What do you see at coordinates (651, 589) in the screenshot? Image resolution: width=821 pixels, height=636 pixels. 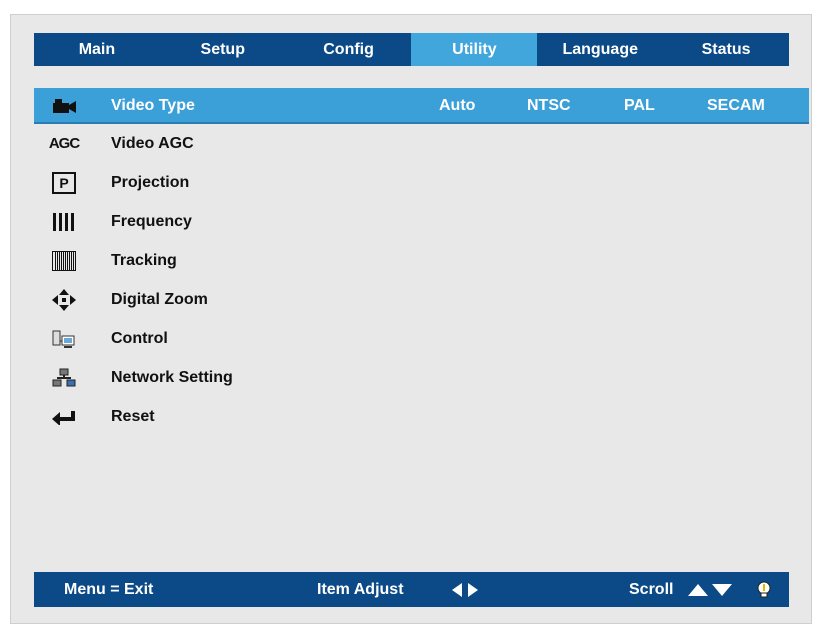 I see `scroll-hint: Scroll` at bounding box center [651, 589].